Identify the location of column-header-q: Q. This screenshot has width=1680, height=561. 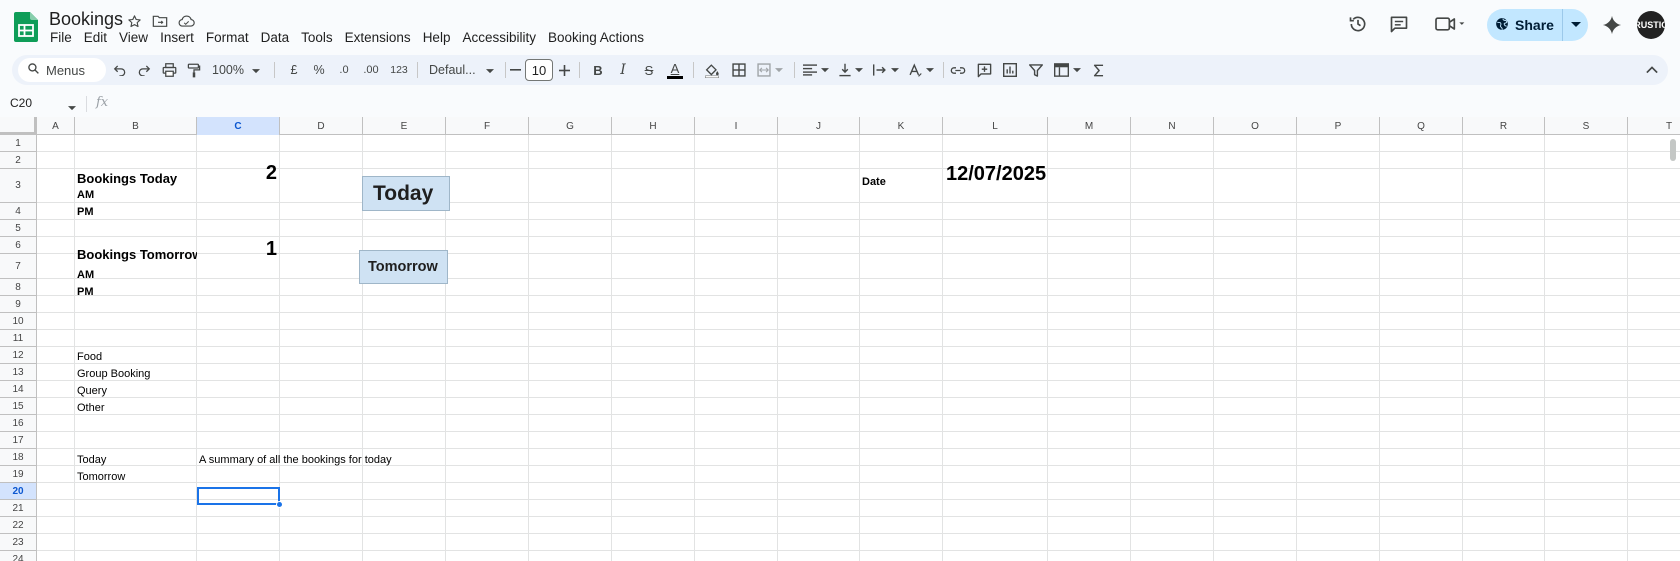
(1421, 126).